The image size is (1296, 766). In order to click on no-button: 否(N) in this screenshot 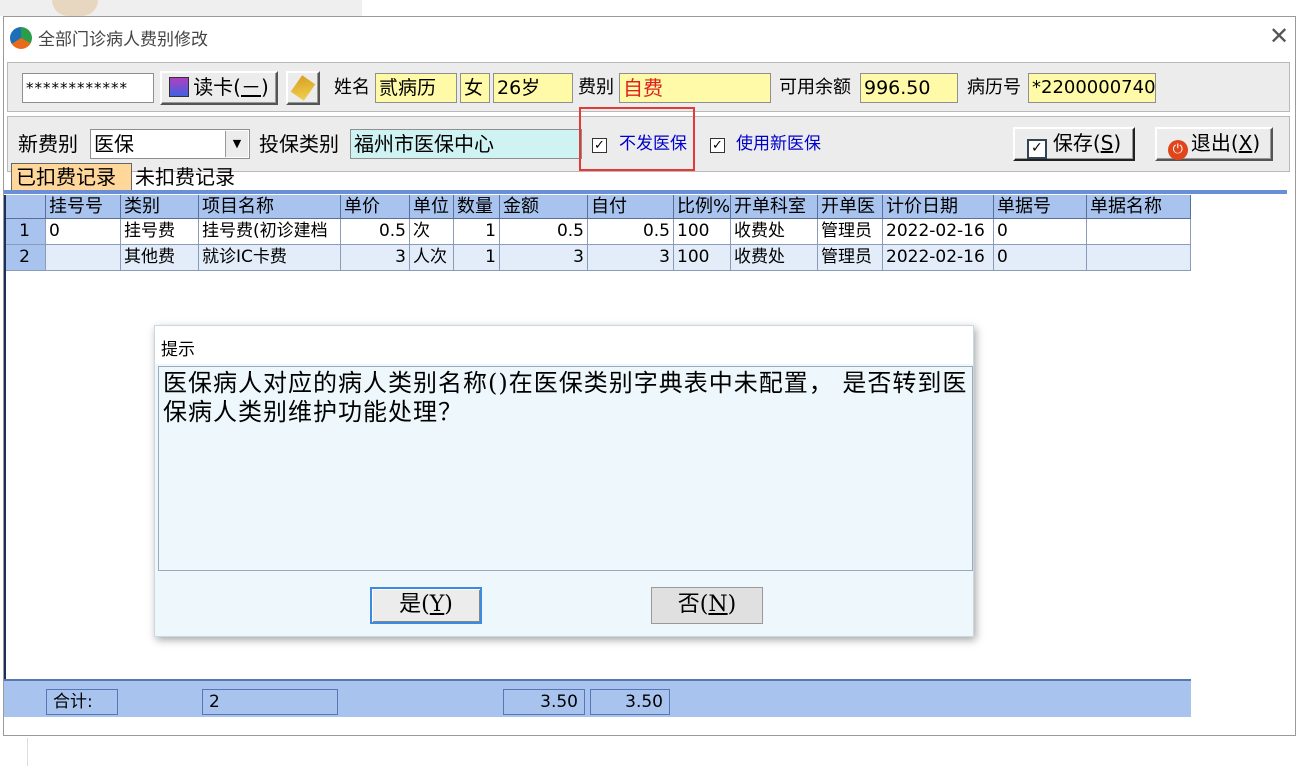, I will do `click(707, 605)`.